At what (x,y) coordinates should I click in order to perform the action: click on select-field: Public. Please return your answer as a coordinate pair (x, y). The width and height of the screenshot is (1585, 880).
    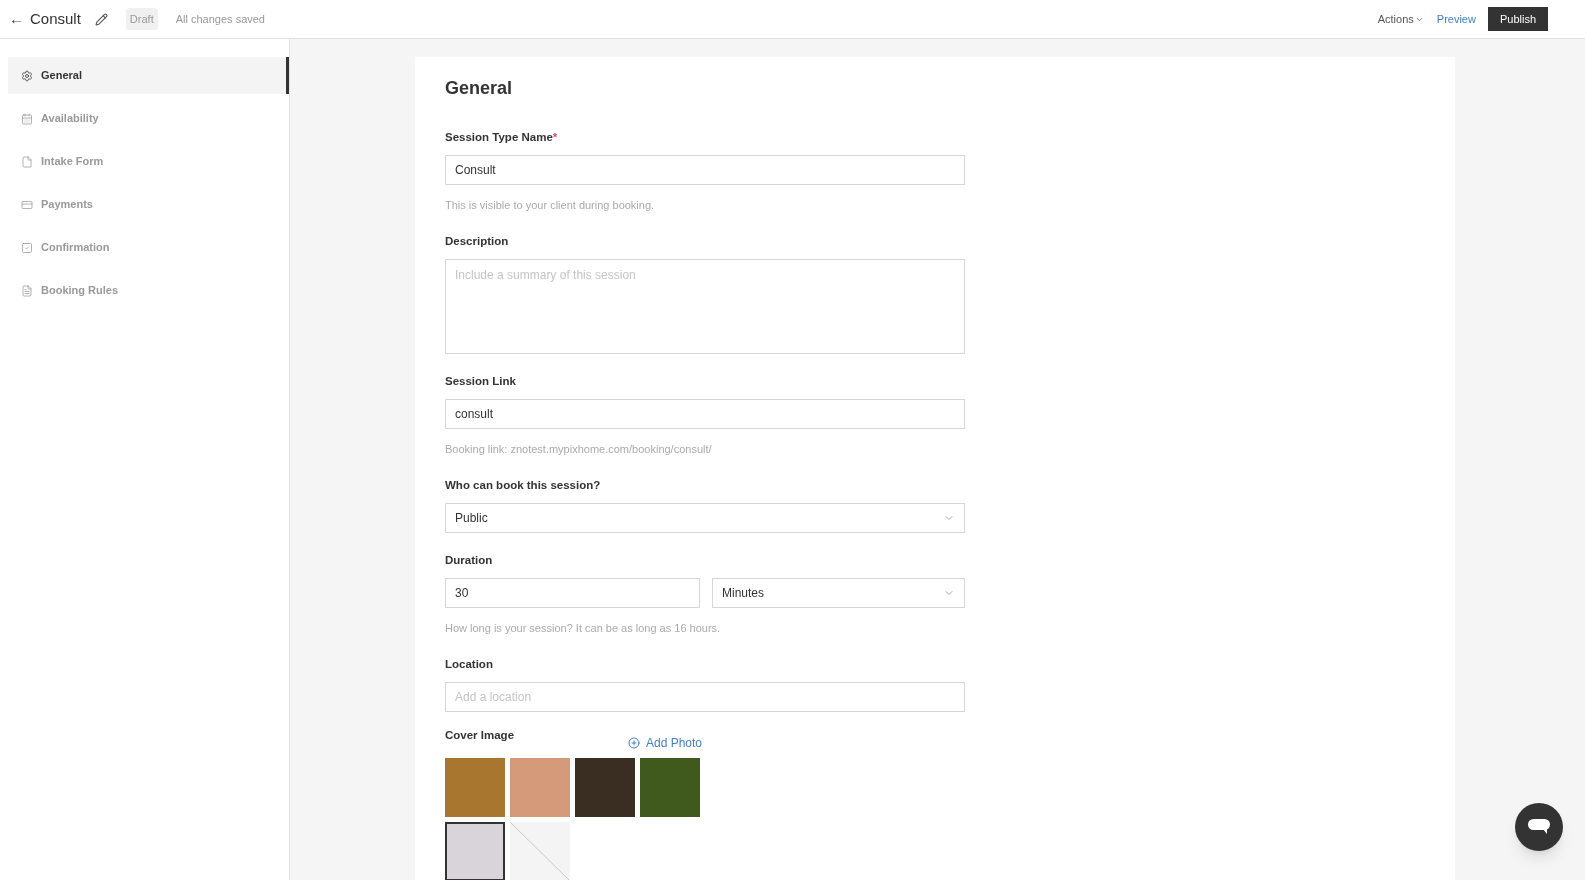
    Looking at the image, I should click on (705, 518).